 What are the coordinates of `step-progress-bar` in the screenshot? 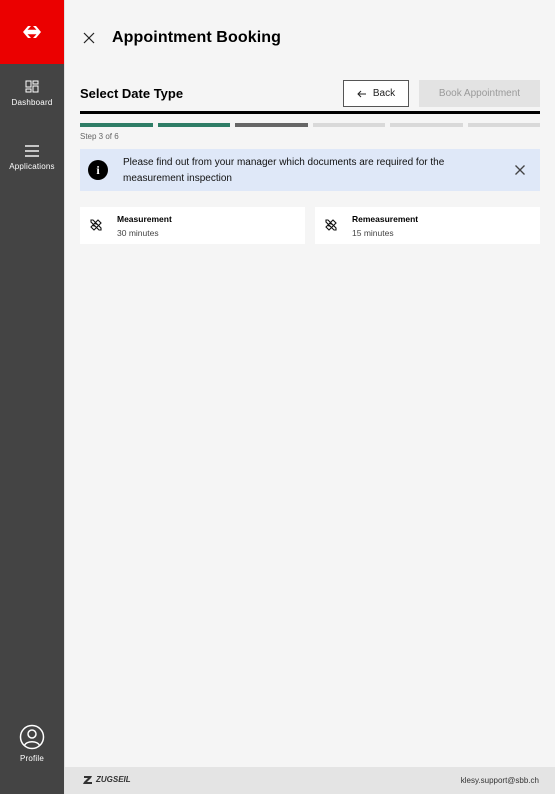 It's located at (310, 125).